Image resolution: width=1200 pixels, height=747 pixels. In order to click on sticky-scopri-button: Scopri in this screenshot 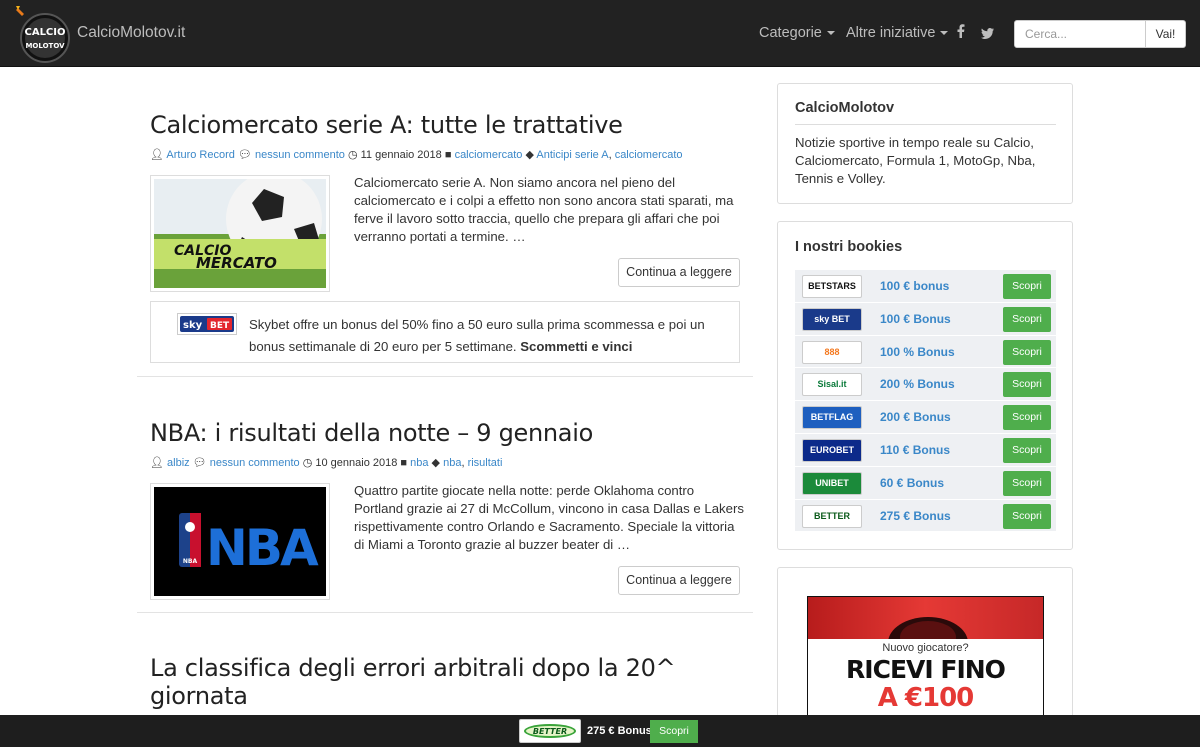, I will do `click(674, 731)`.